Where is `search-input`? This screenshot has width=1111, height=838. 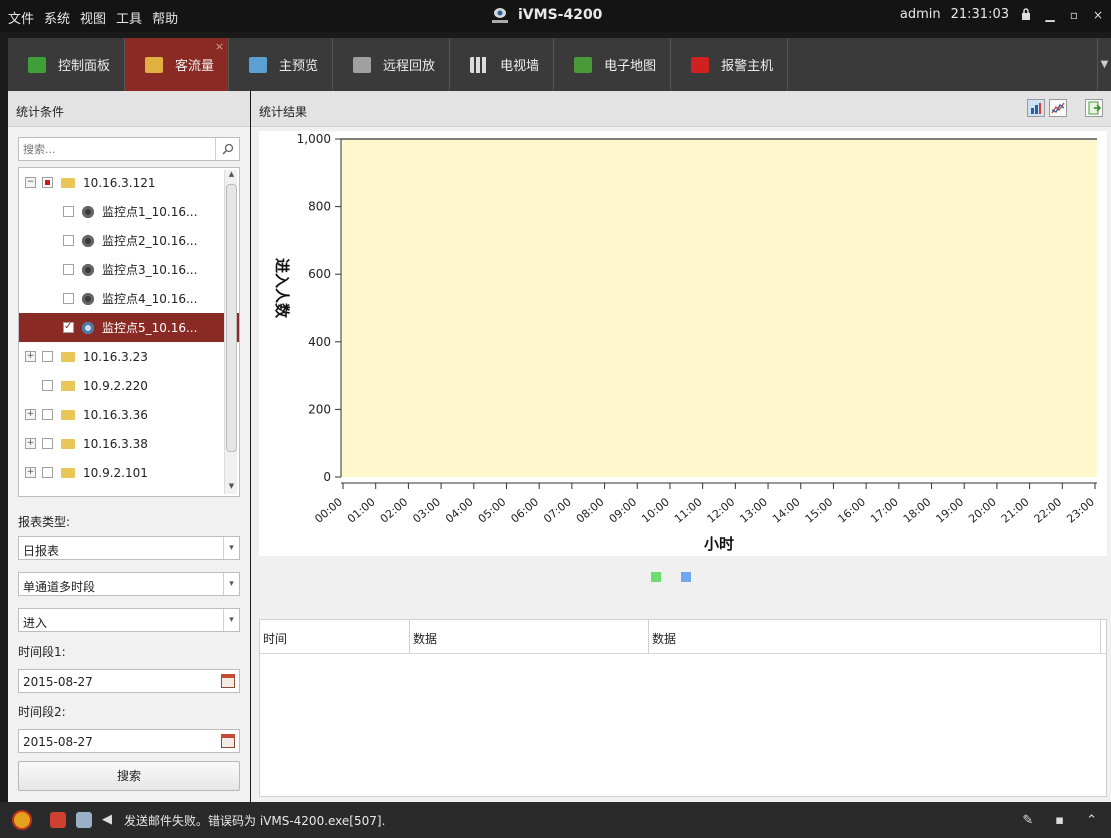
search-input is located at coordinates (114, 149).